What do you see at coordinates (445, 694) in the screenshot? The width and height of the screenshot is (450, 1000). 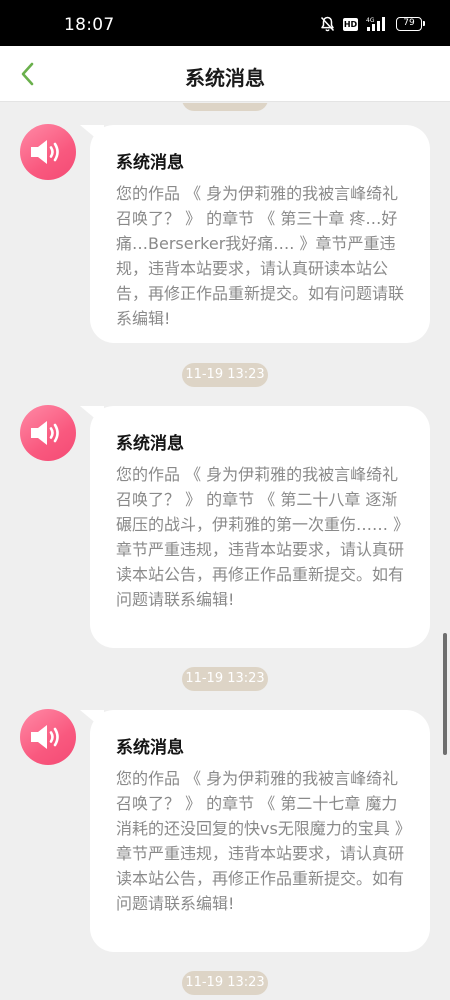 I see `scrollbar` at bounding box center [445, 694].